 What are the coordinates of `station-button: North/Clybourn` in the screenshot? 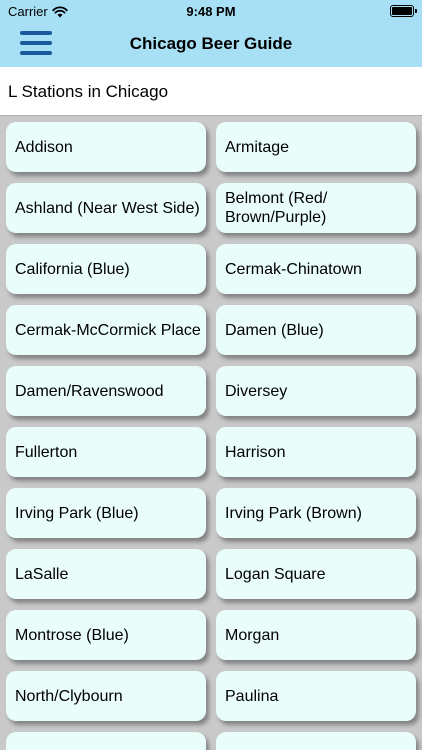 It's located at (106, 696).